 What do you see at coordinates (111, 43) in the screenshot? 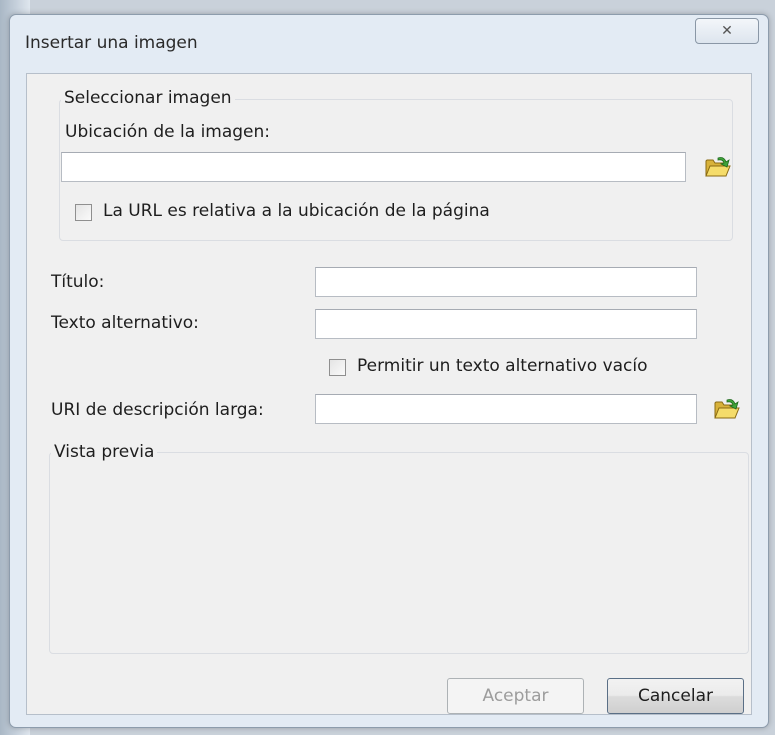
I see `dialog-title: Insertar una imagen` at bounding box center [111, 43].